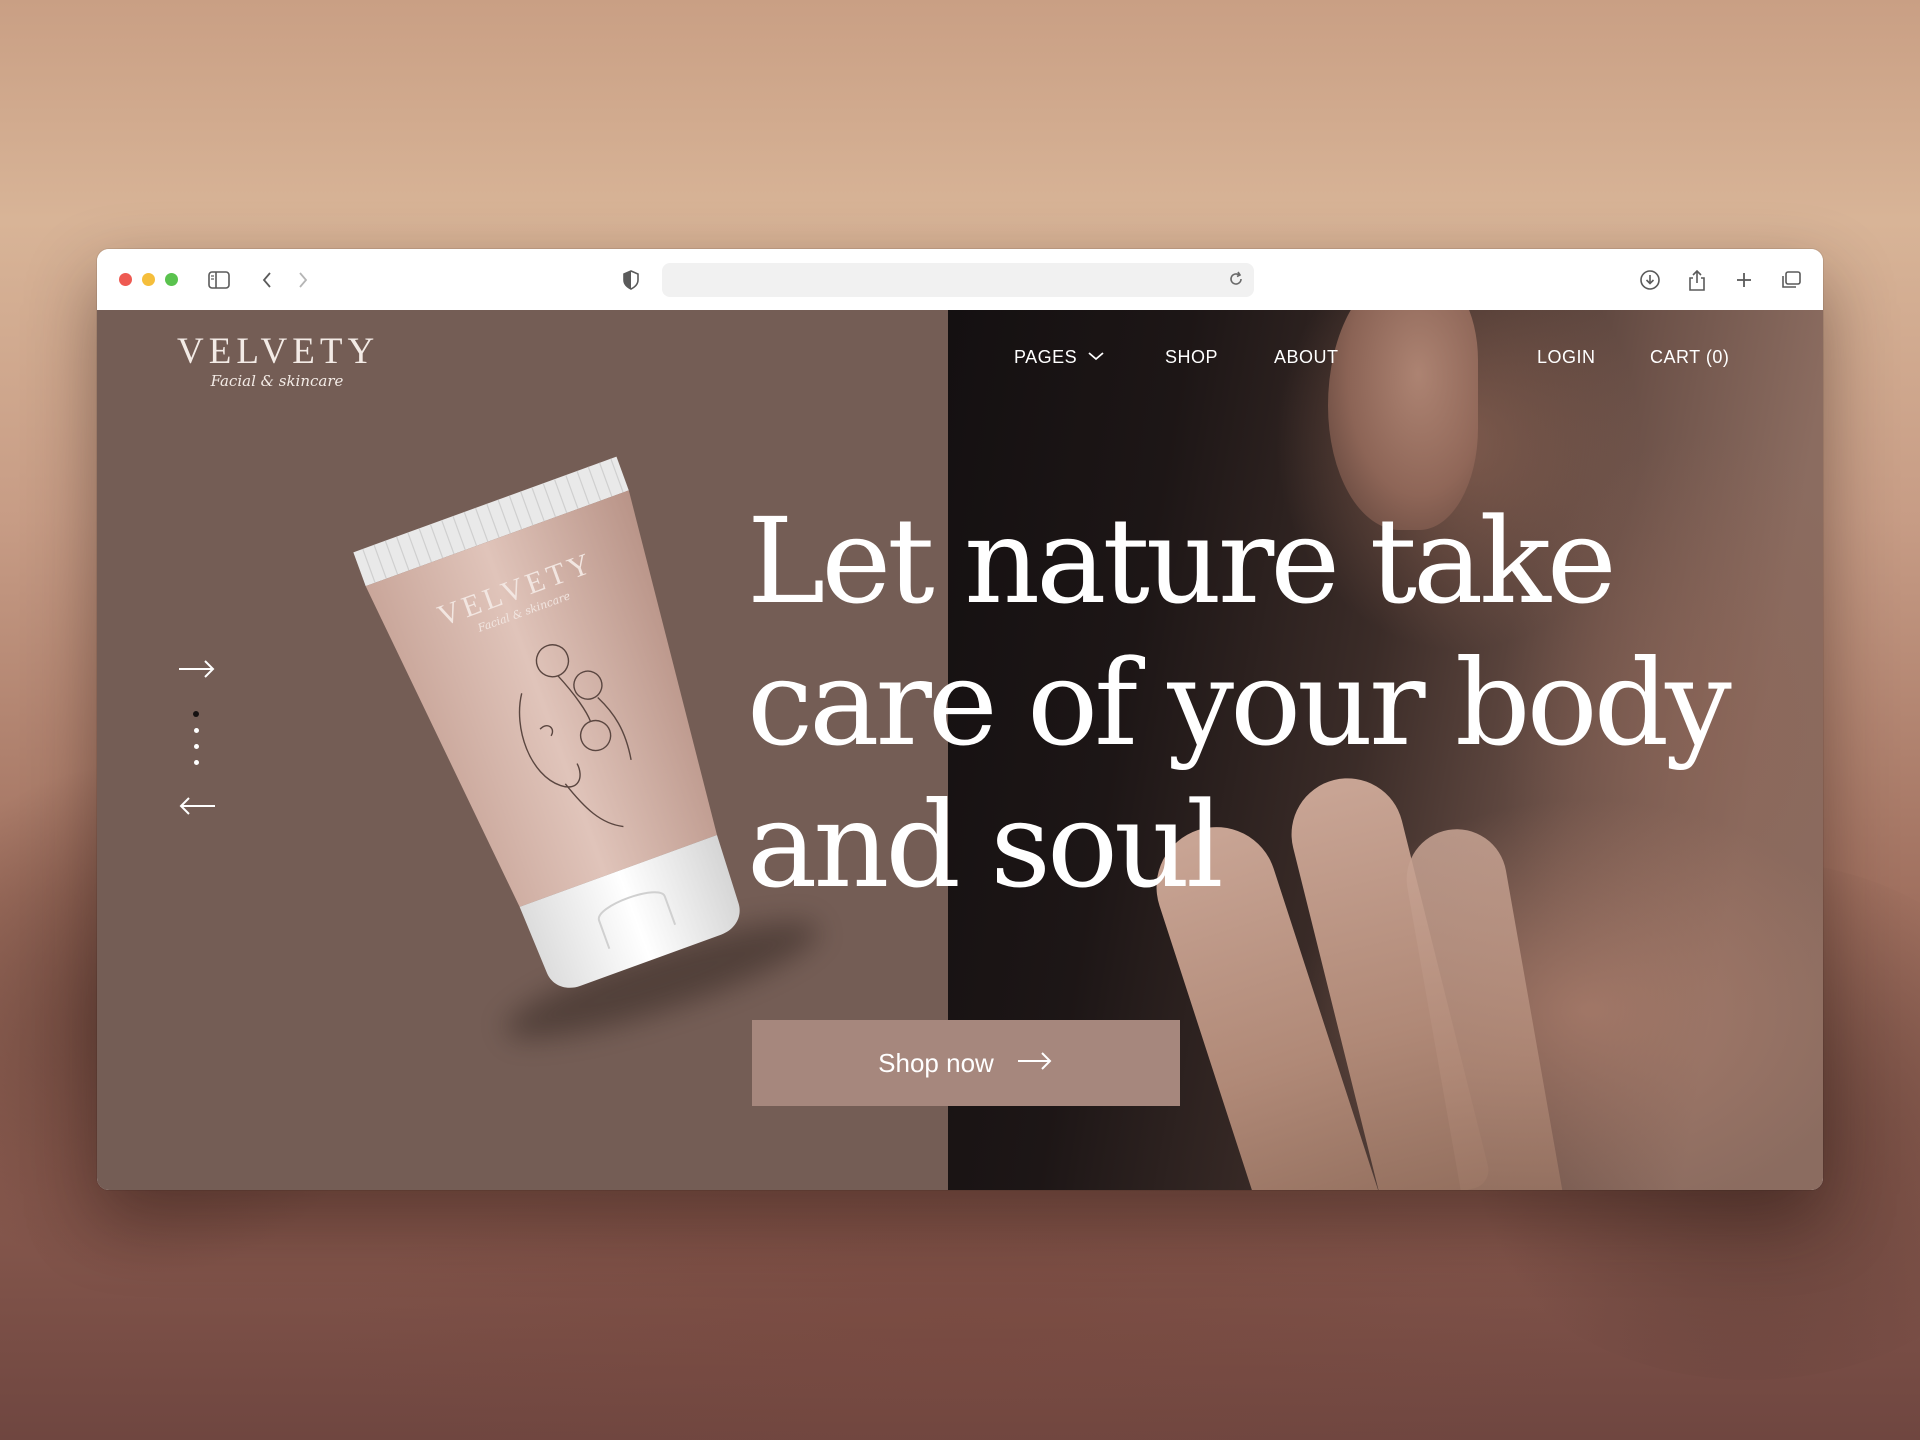 The height and width of the screenshot is (1440, 1920). Describe the element at coordinates (196, 714) in the screenshot. I see `slider-dot-active` at that location.